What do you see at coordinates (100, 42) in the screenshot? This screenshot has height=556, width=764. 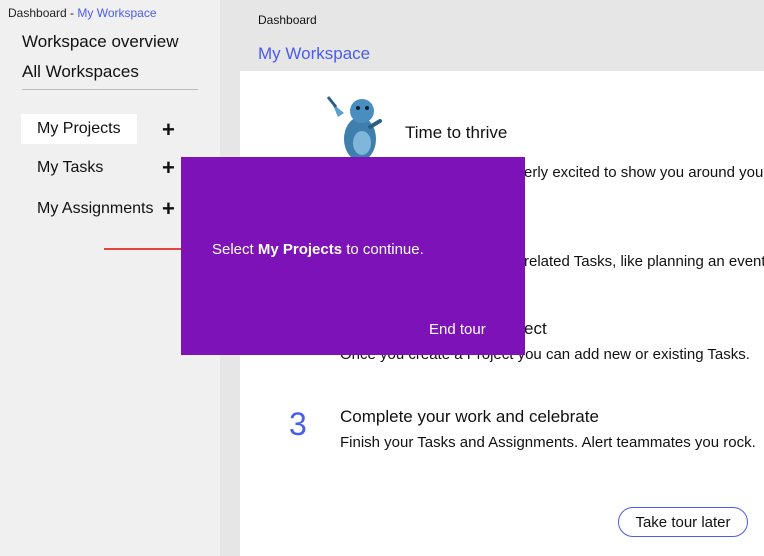 I see `workspace-overview-link: Workspace overview` at bounding box center [100, 42].